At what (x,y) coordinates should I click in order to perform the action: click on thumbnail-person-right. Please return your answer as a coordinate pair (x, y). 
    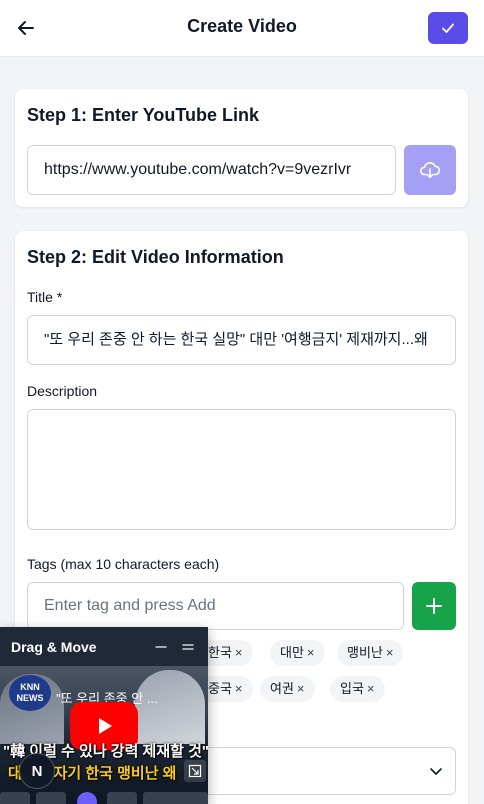
    Looking at the image, I should click on (170, 707).